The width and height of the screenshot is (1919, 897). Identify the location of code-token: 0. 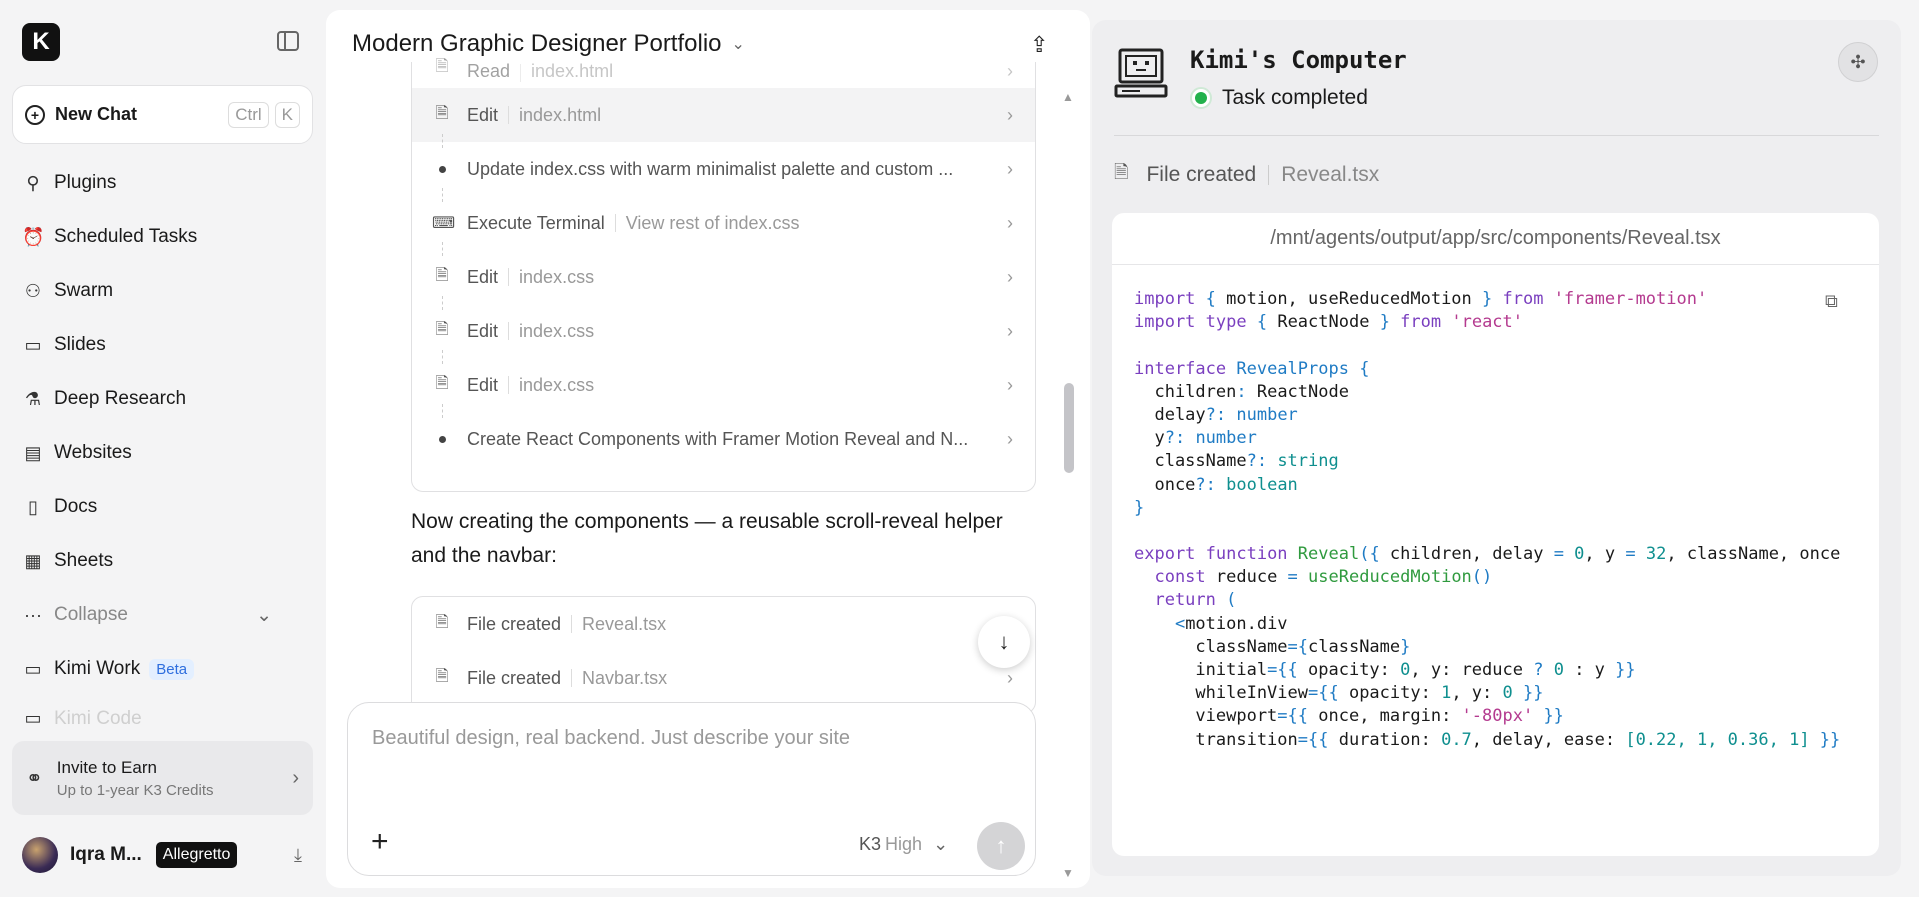
(1405, 670).